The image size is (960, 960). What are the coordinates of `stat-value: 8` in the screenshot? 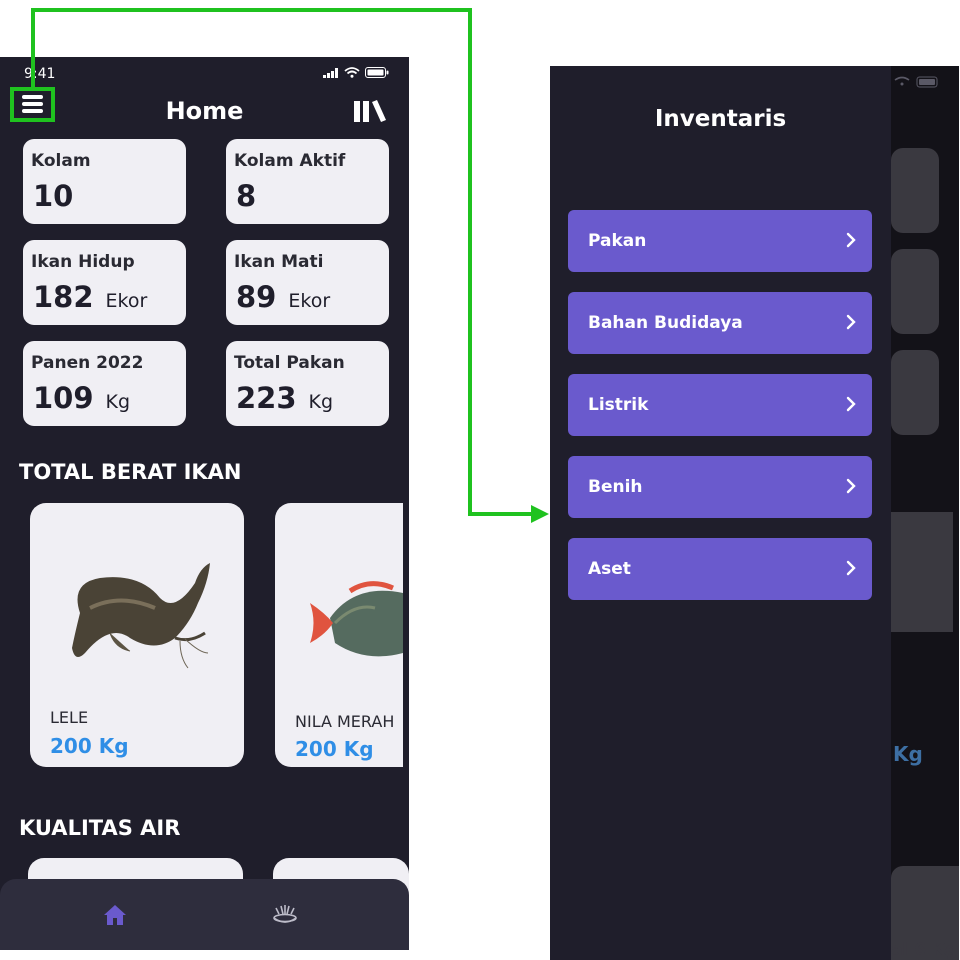 It's located at (246, 196).